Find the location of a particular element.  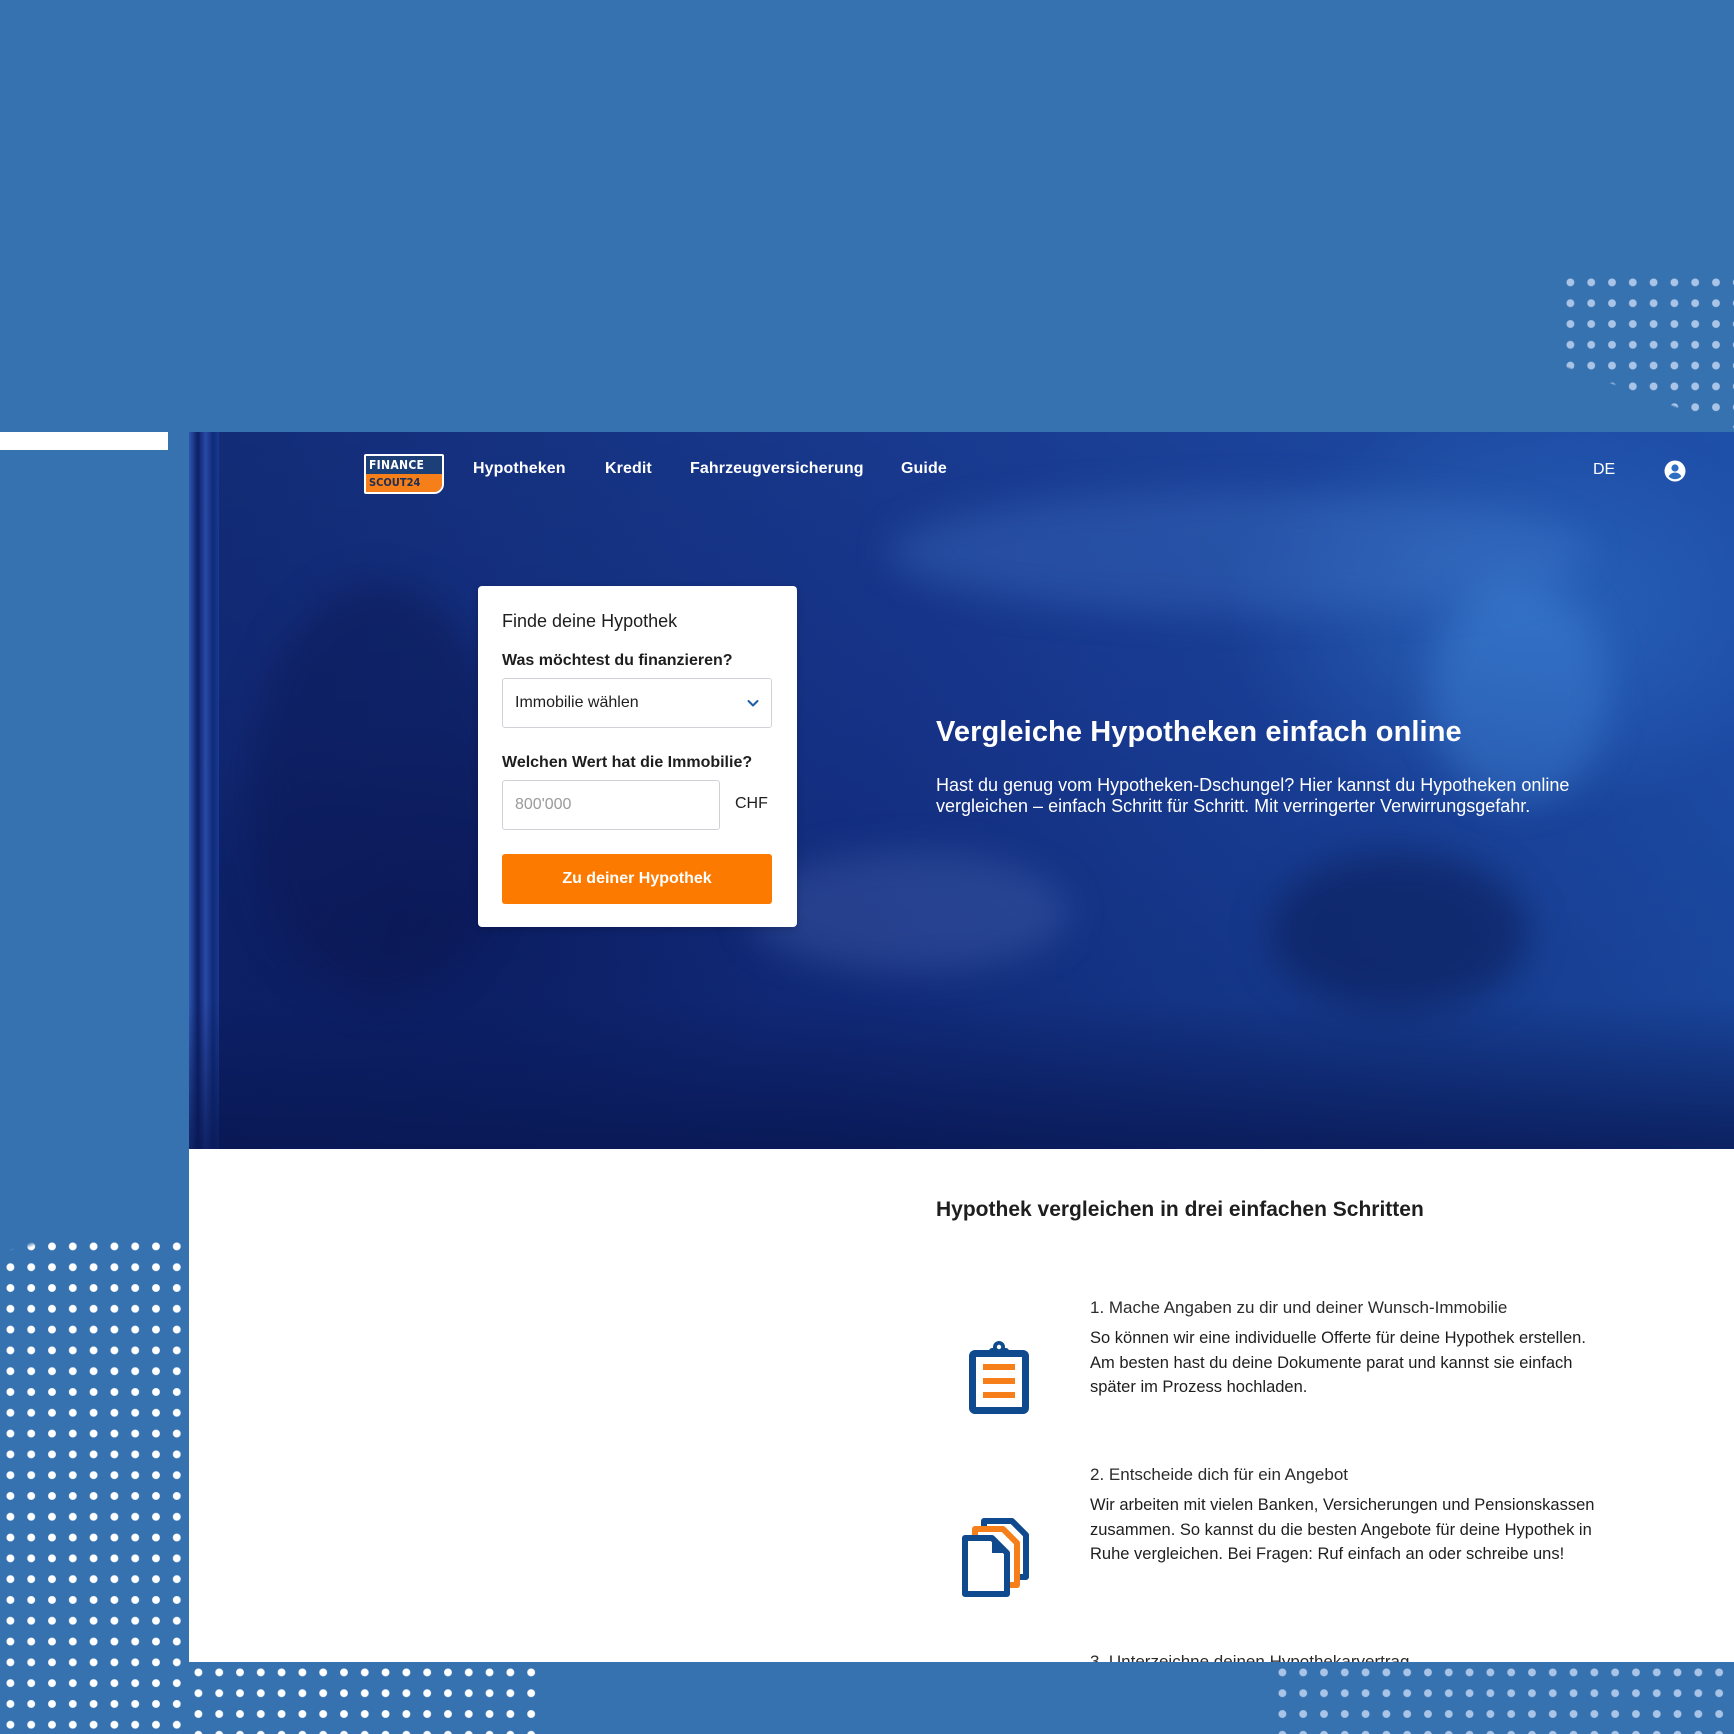

decorative-bar is located at coordinates (84, 441).